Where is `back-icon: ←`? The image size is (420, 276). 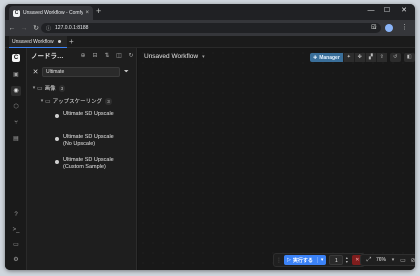 back-icon: ← is located at coordinates (12, 28).